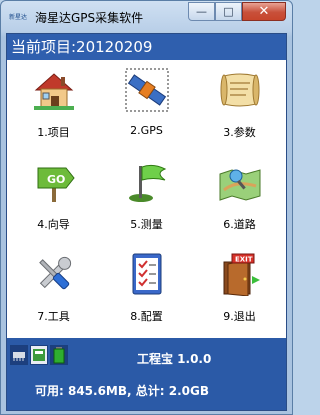  Describe the element at coordinates (239, 132) in the screenshot. I see `menu-label-params: 3.参数` at that location.